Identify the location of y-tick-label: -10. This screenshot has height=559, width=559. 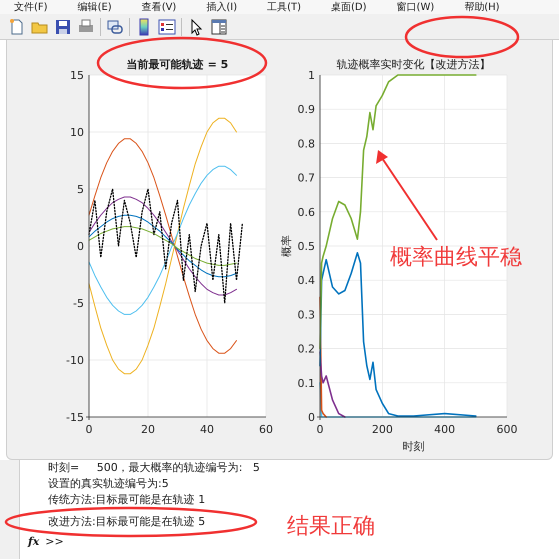
(75, 360).